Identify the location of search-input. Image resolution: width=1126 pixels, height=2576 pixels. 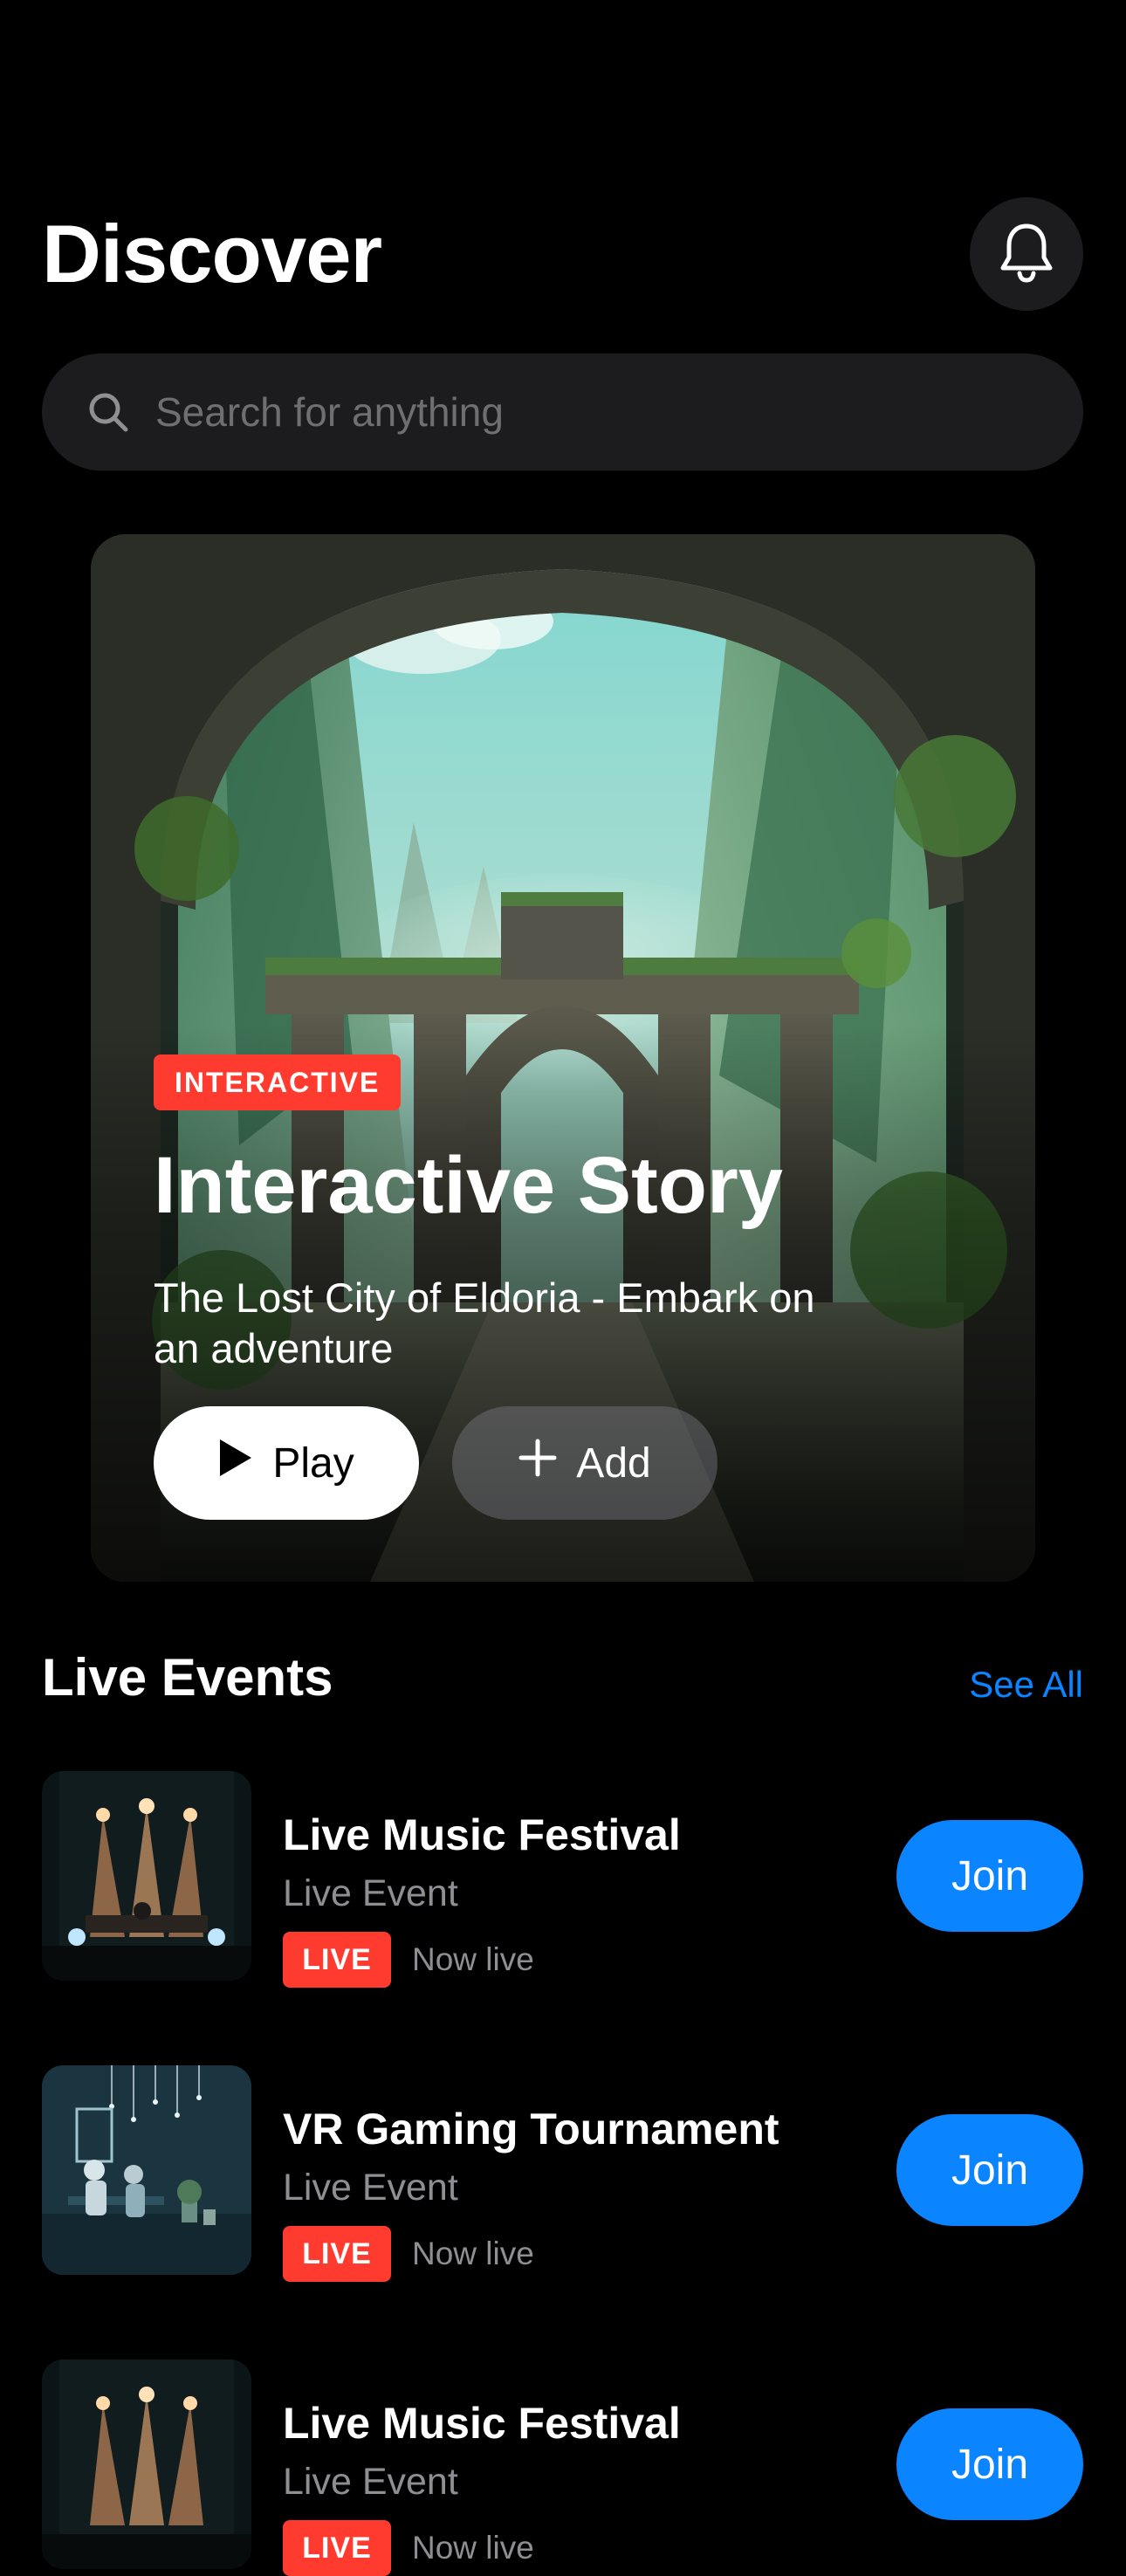
(619, 412).